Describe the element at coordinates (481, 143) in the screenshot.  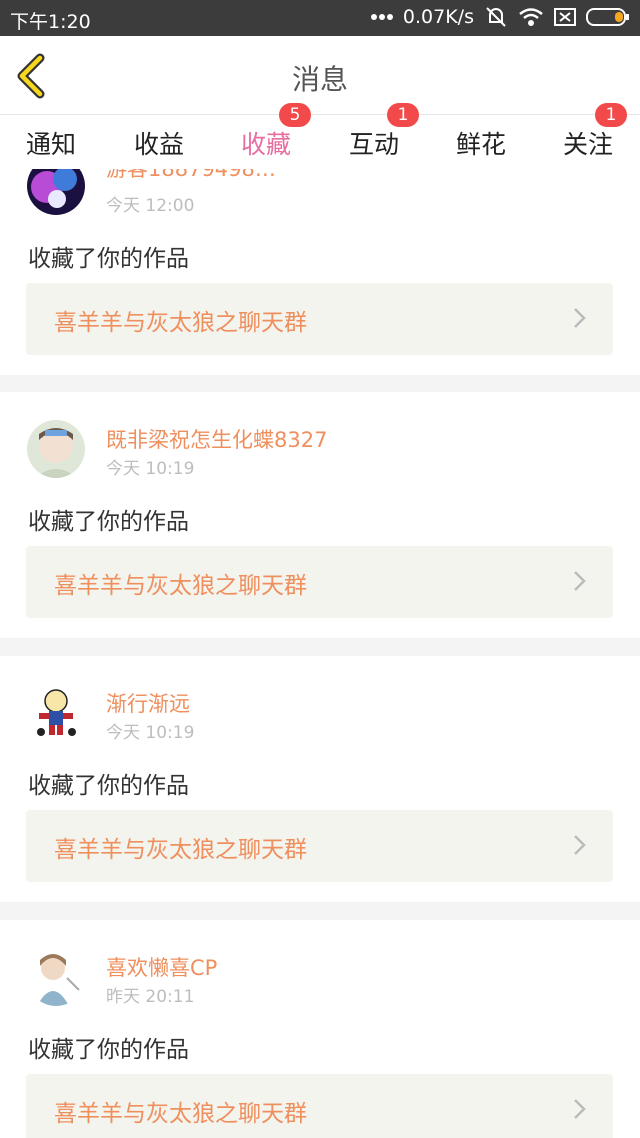
I see `tab-flowers: 鲜花` at that location.